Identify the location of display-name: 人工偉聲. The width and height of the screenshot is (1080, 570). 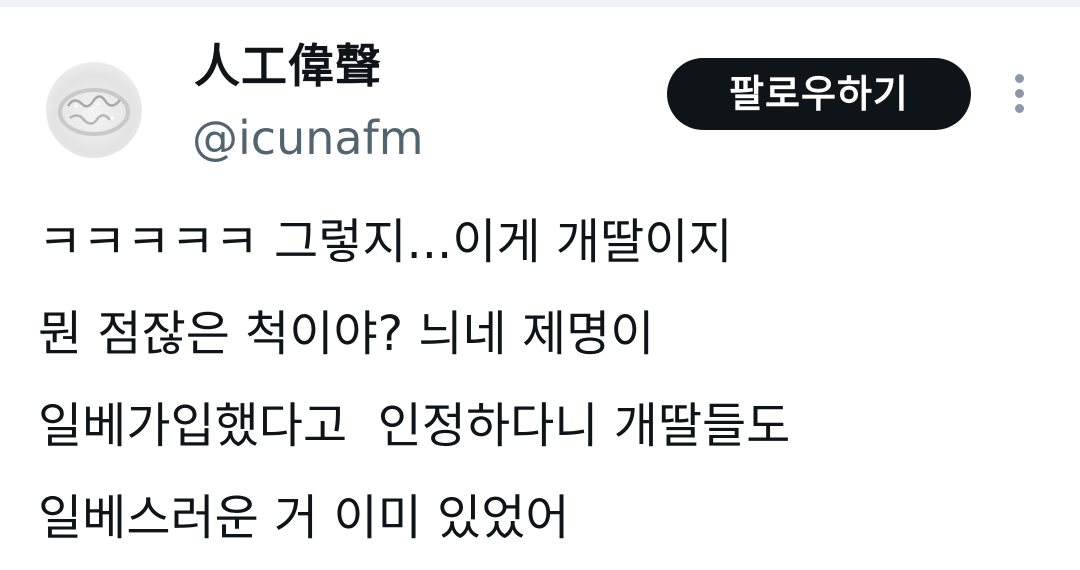
(288, 66).